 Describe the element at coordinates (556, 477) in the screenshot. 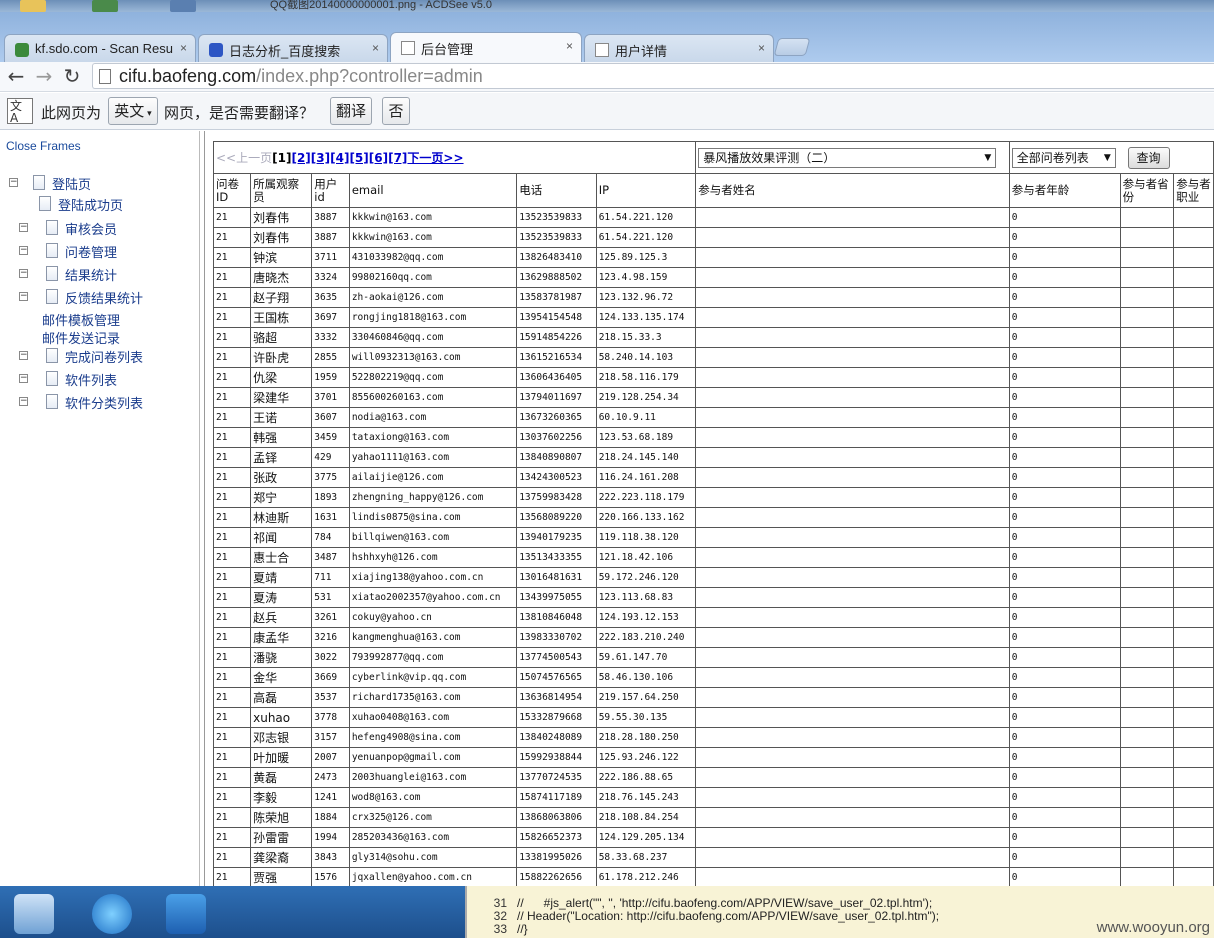

I see `table-cell: 13424300523` at that location.